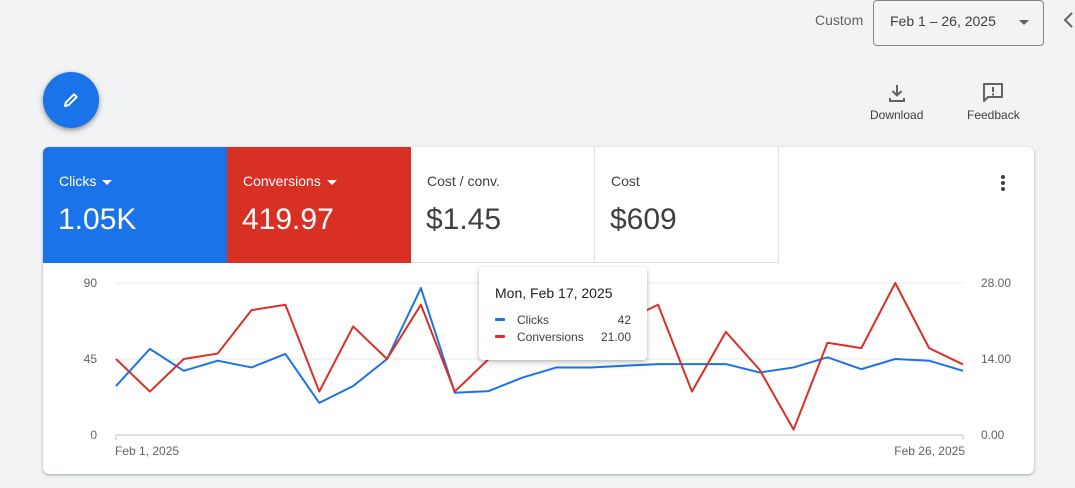 This screenshot has width=1075, height=488. I want to click on right-axis-tick-label: 28.00, so click(996, 283).